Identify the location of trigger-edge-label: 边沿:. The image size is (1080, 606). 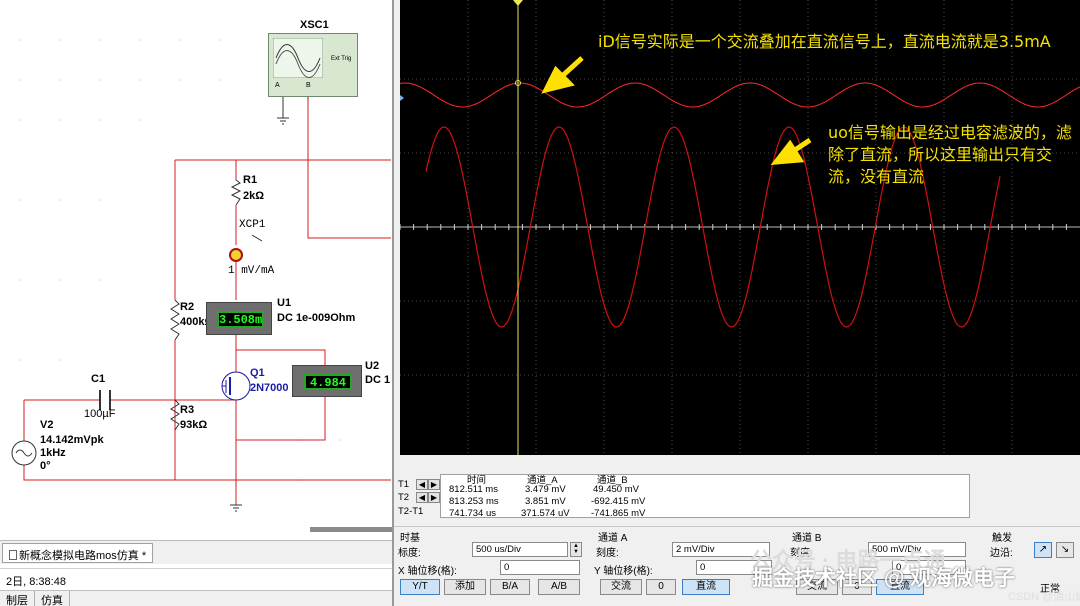
(1001, 553).